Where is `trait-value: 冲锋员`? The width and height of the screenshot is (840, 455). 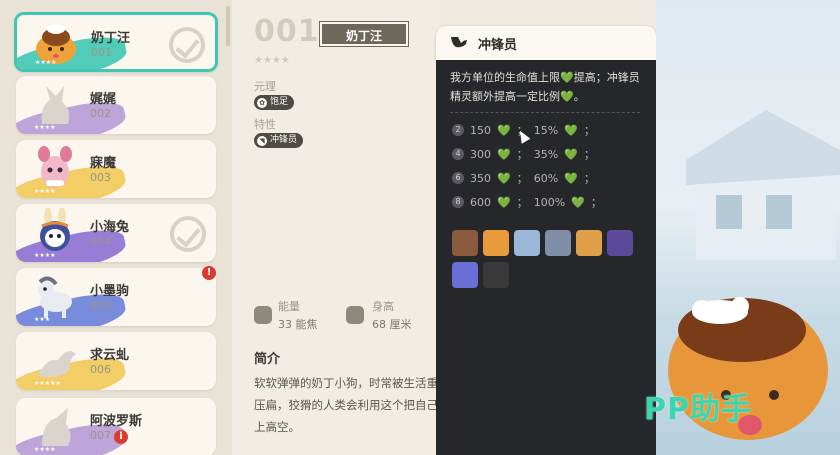
trait-value: 冲锋员 is located at coordinates (284, 140).